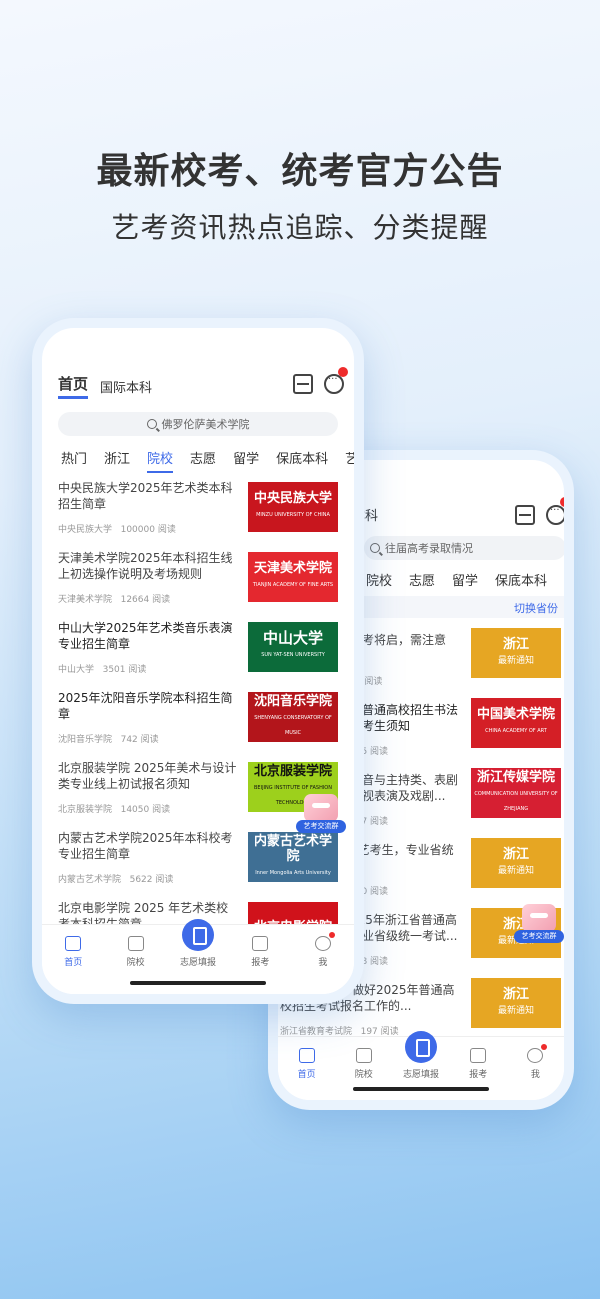 This screenshot has height=1299, width=600. Describe the element at coordinates (379, 579) in the screenshot. I see `category-tab: 院校` at that location.